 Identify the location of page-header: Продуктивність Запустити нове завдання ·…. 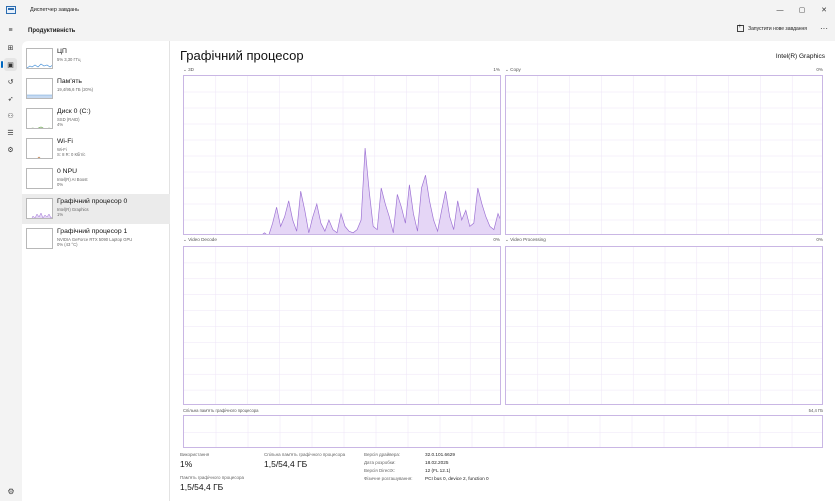
(428, 30).